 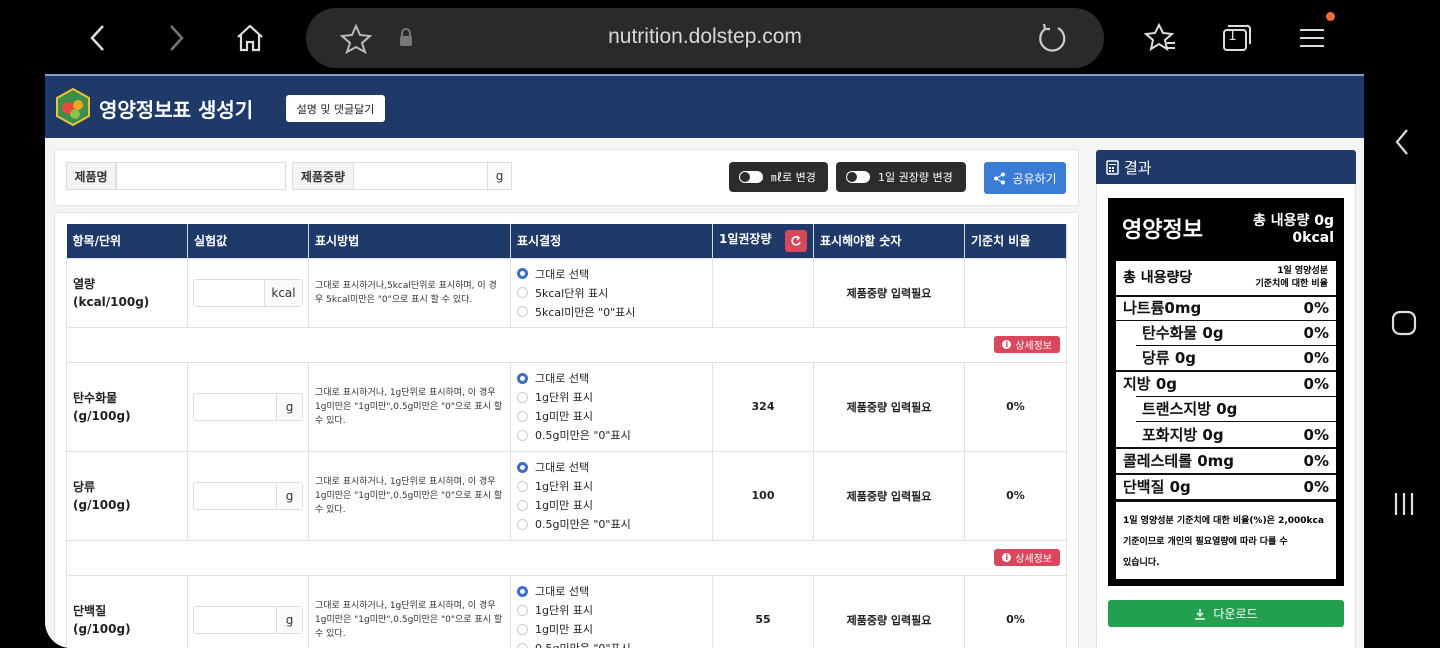 What do you see at coordinates (1052, 41) in the screenshot?
I see `reload-icon` at bounding box center [1052, 41].